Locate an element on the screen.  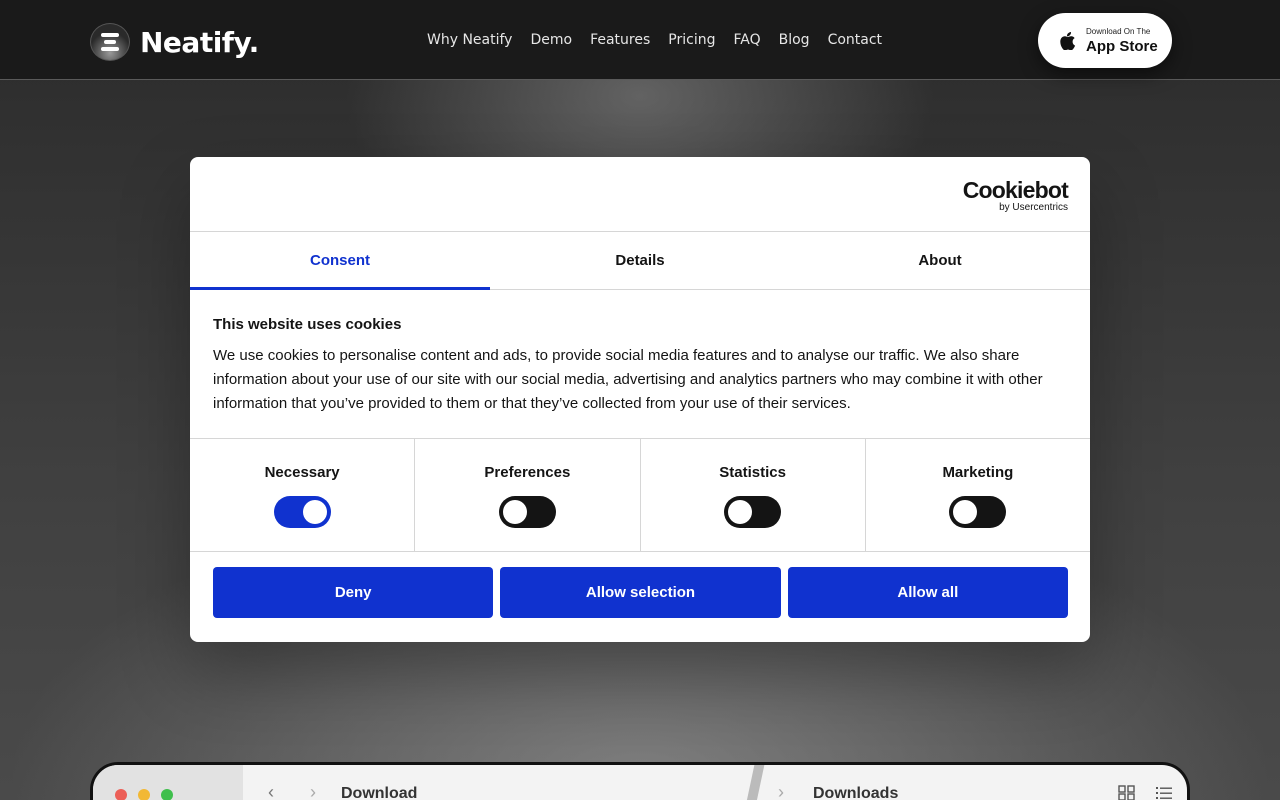
necessary-toggle is located at coordinates (302, 512).